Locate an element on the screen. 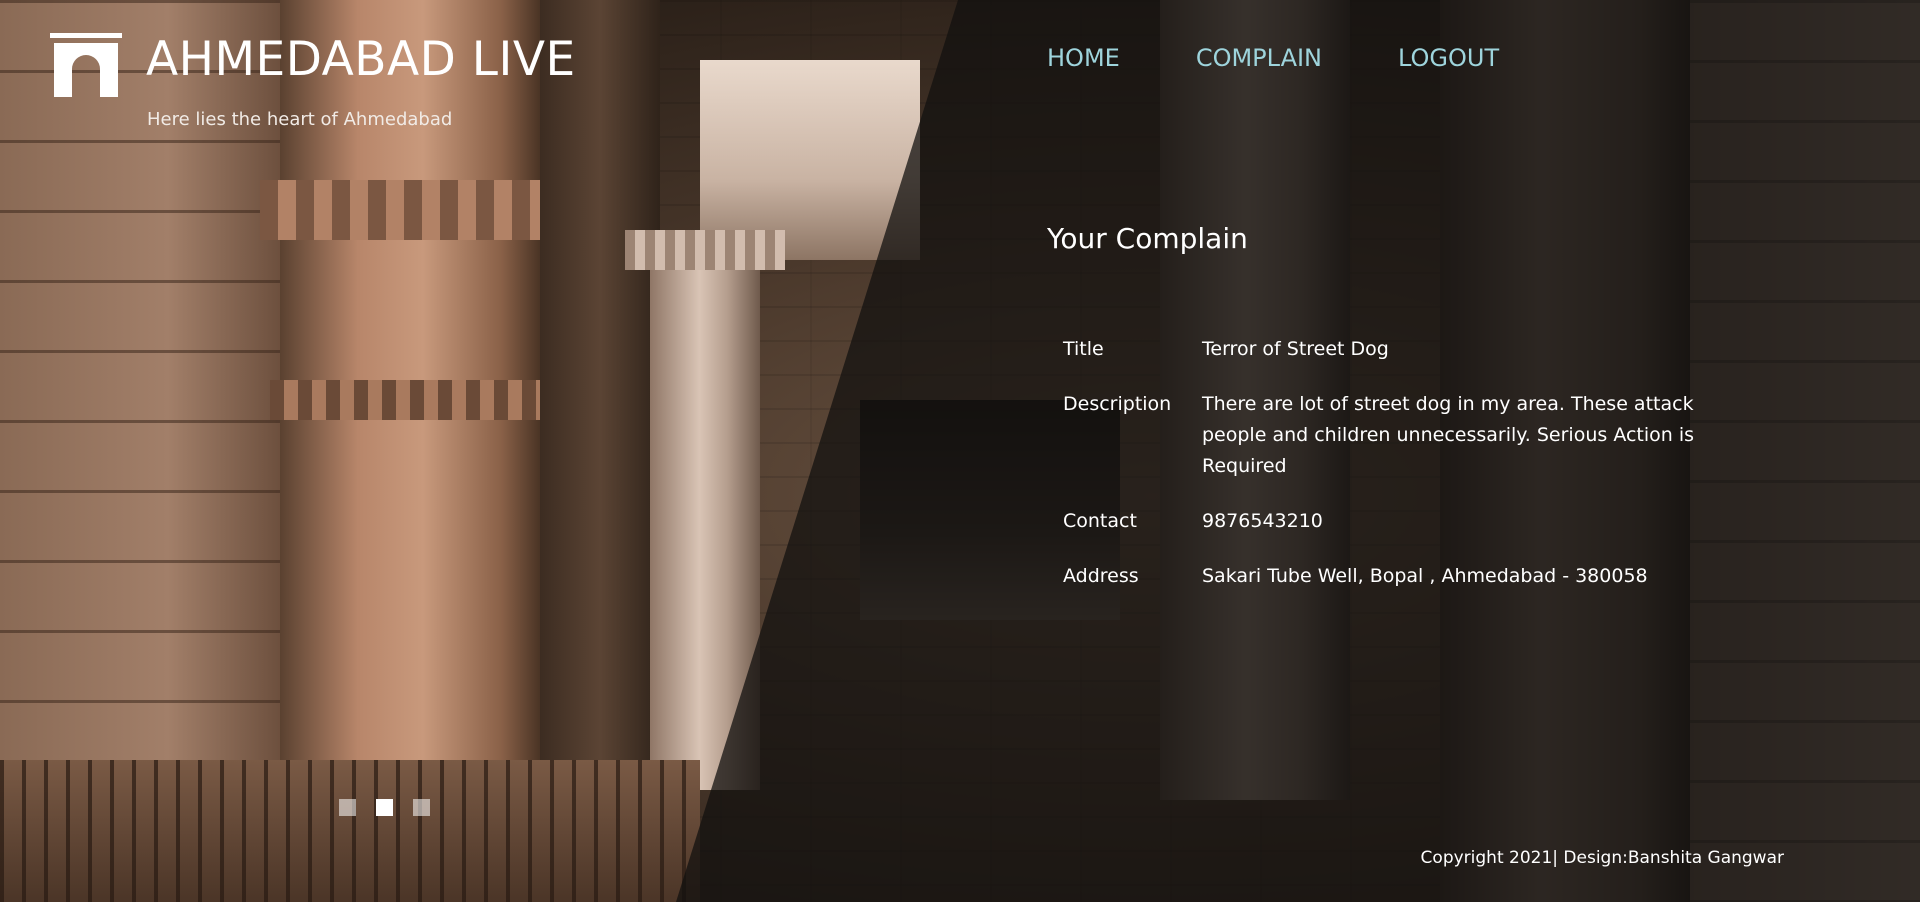  detail-label: Description is located at coordinates (1117, 404).